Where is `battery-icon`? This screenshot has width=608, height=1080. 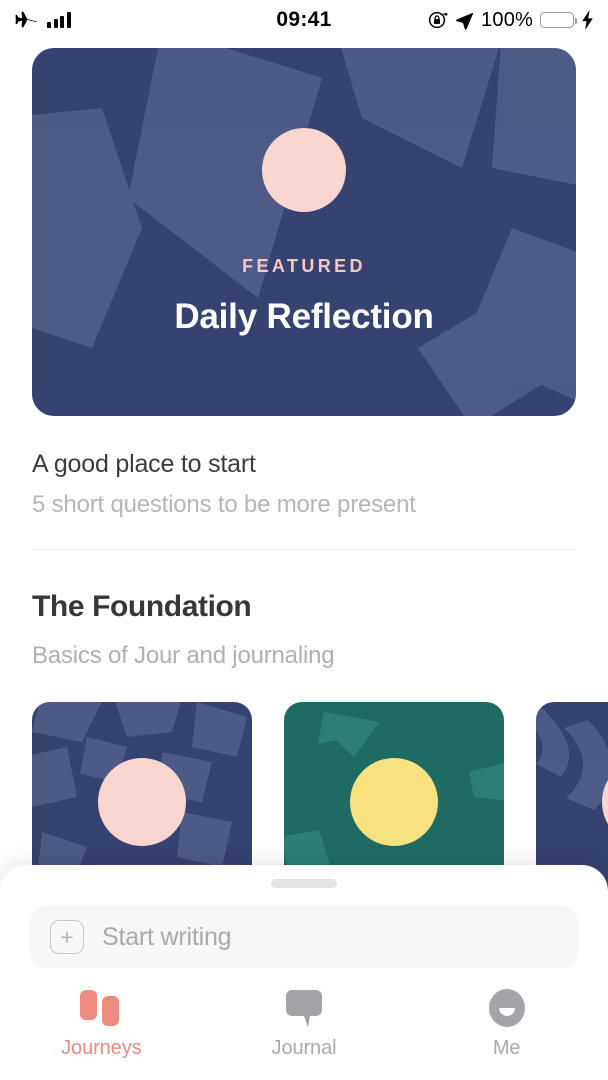
battery-icon is located at coordinates (559, 20).